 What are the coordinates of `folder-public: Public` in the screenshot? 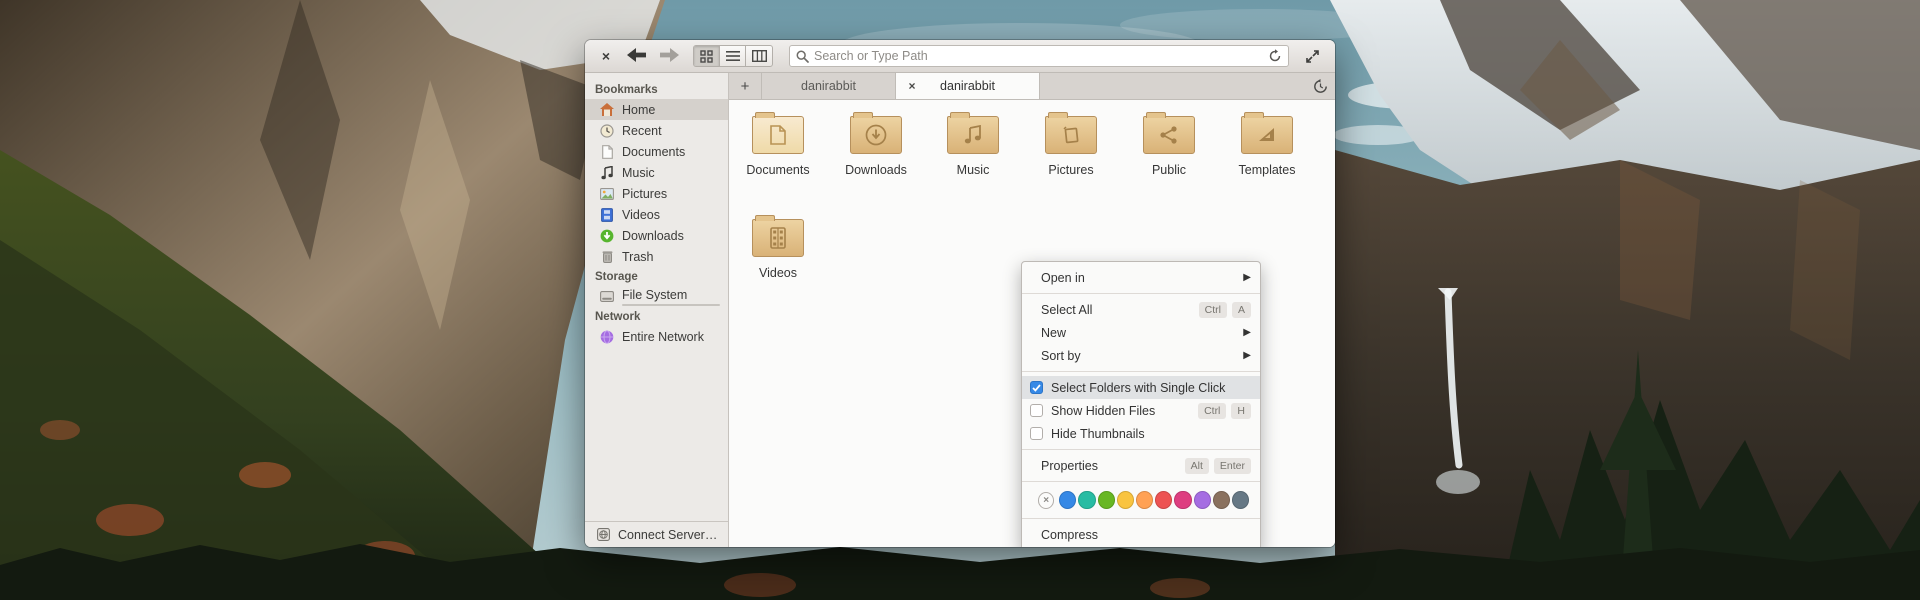 It's located at (1169, 143).